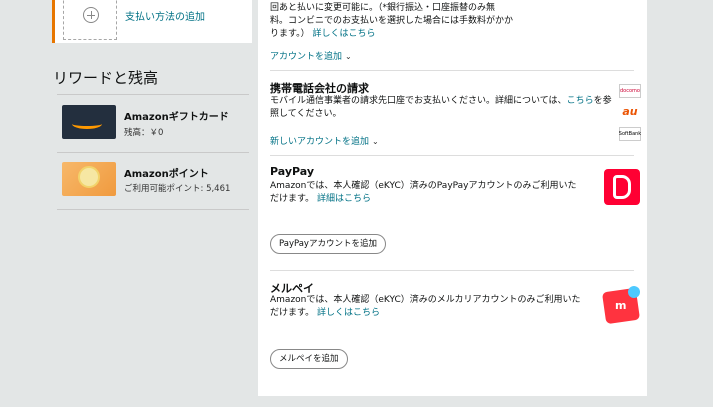 This screenshot has height=407, width=713. I want to click on add-payment-link: 支払い方法の追加, so click(165, 15).